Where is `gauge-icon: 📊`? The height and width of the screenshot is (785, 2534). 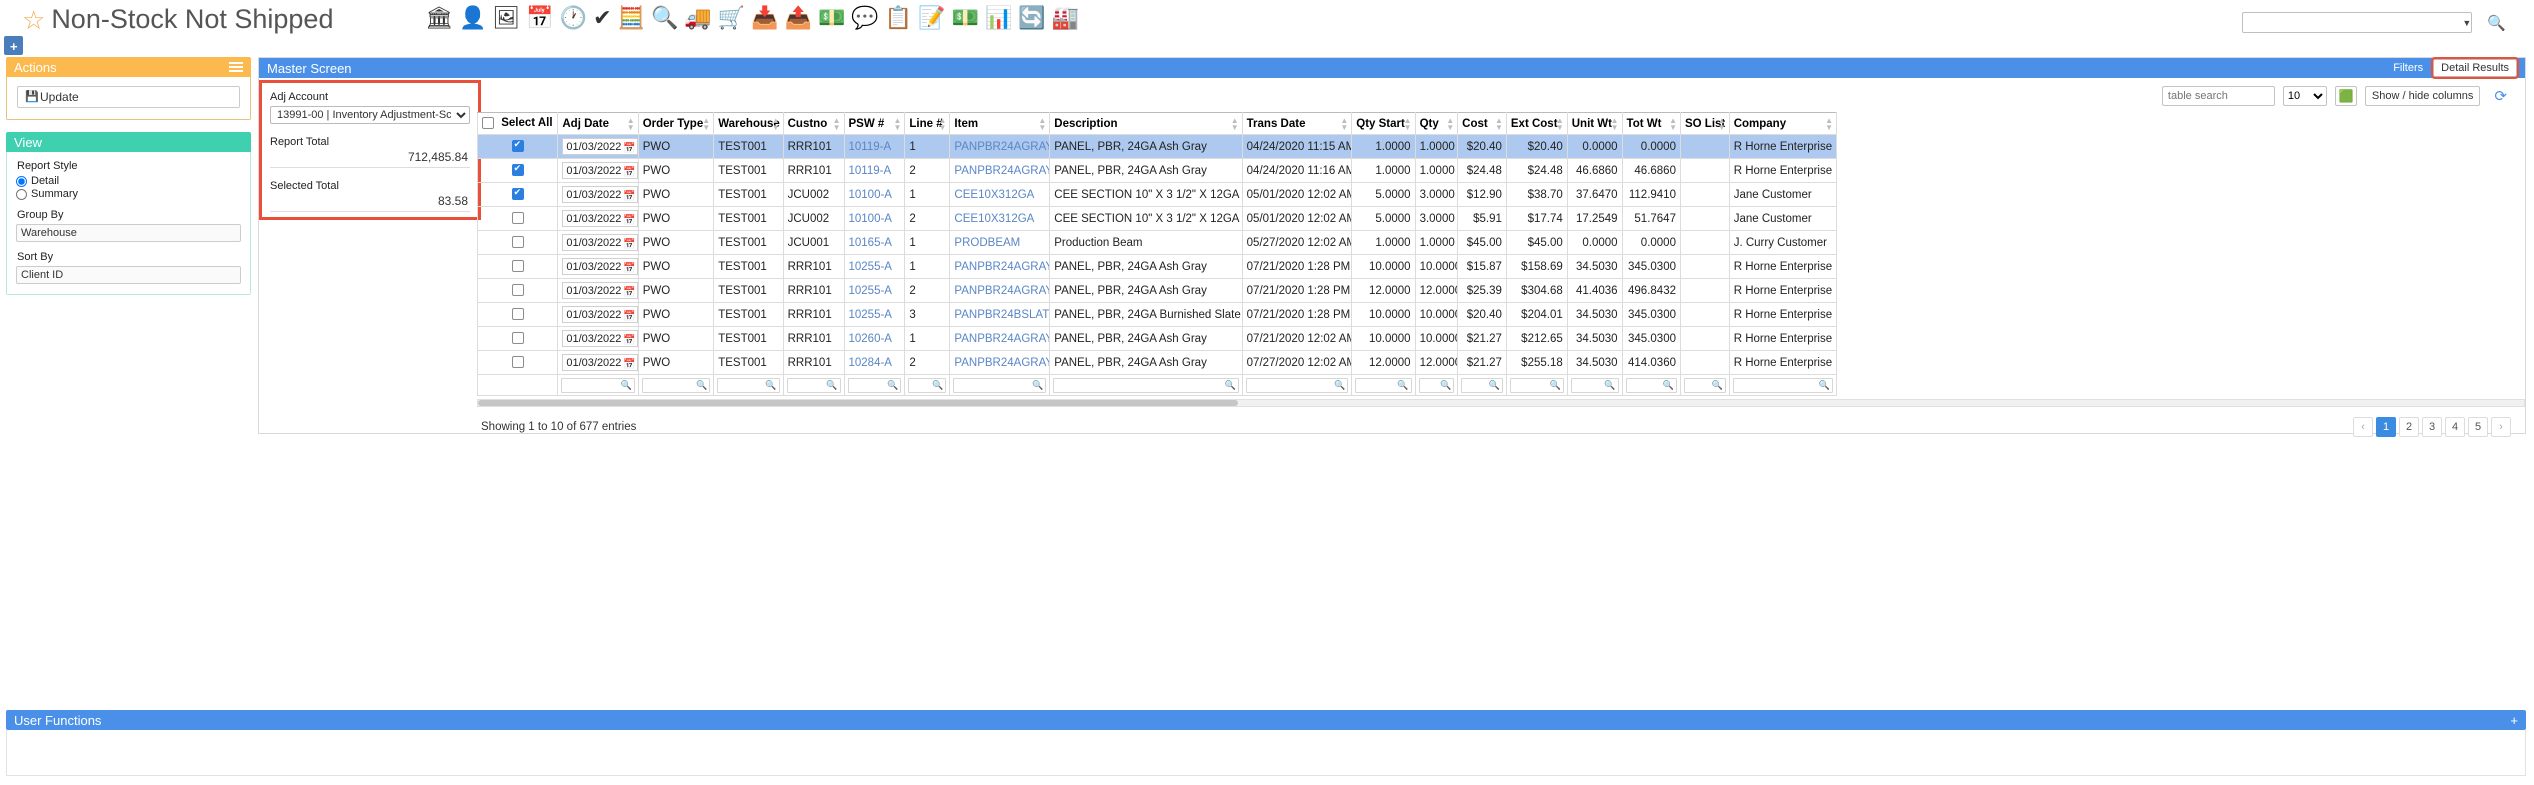
gauge-icon: 📊 is located at coordinates (998, 18).